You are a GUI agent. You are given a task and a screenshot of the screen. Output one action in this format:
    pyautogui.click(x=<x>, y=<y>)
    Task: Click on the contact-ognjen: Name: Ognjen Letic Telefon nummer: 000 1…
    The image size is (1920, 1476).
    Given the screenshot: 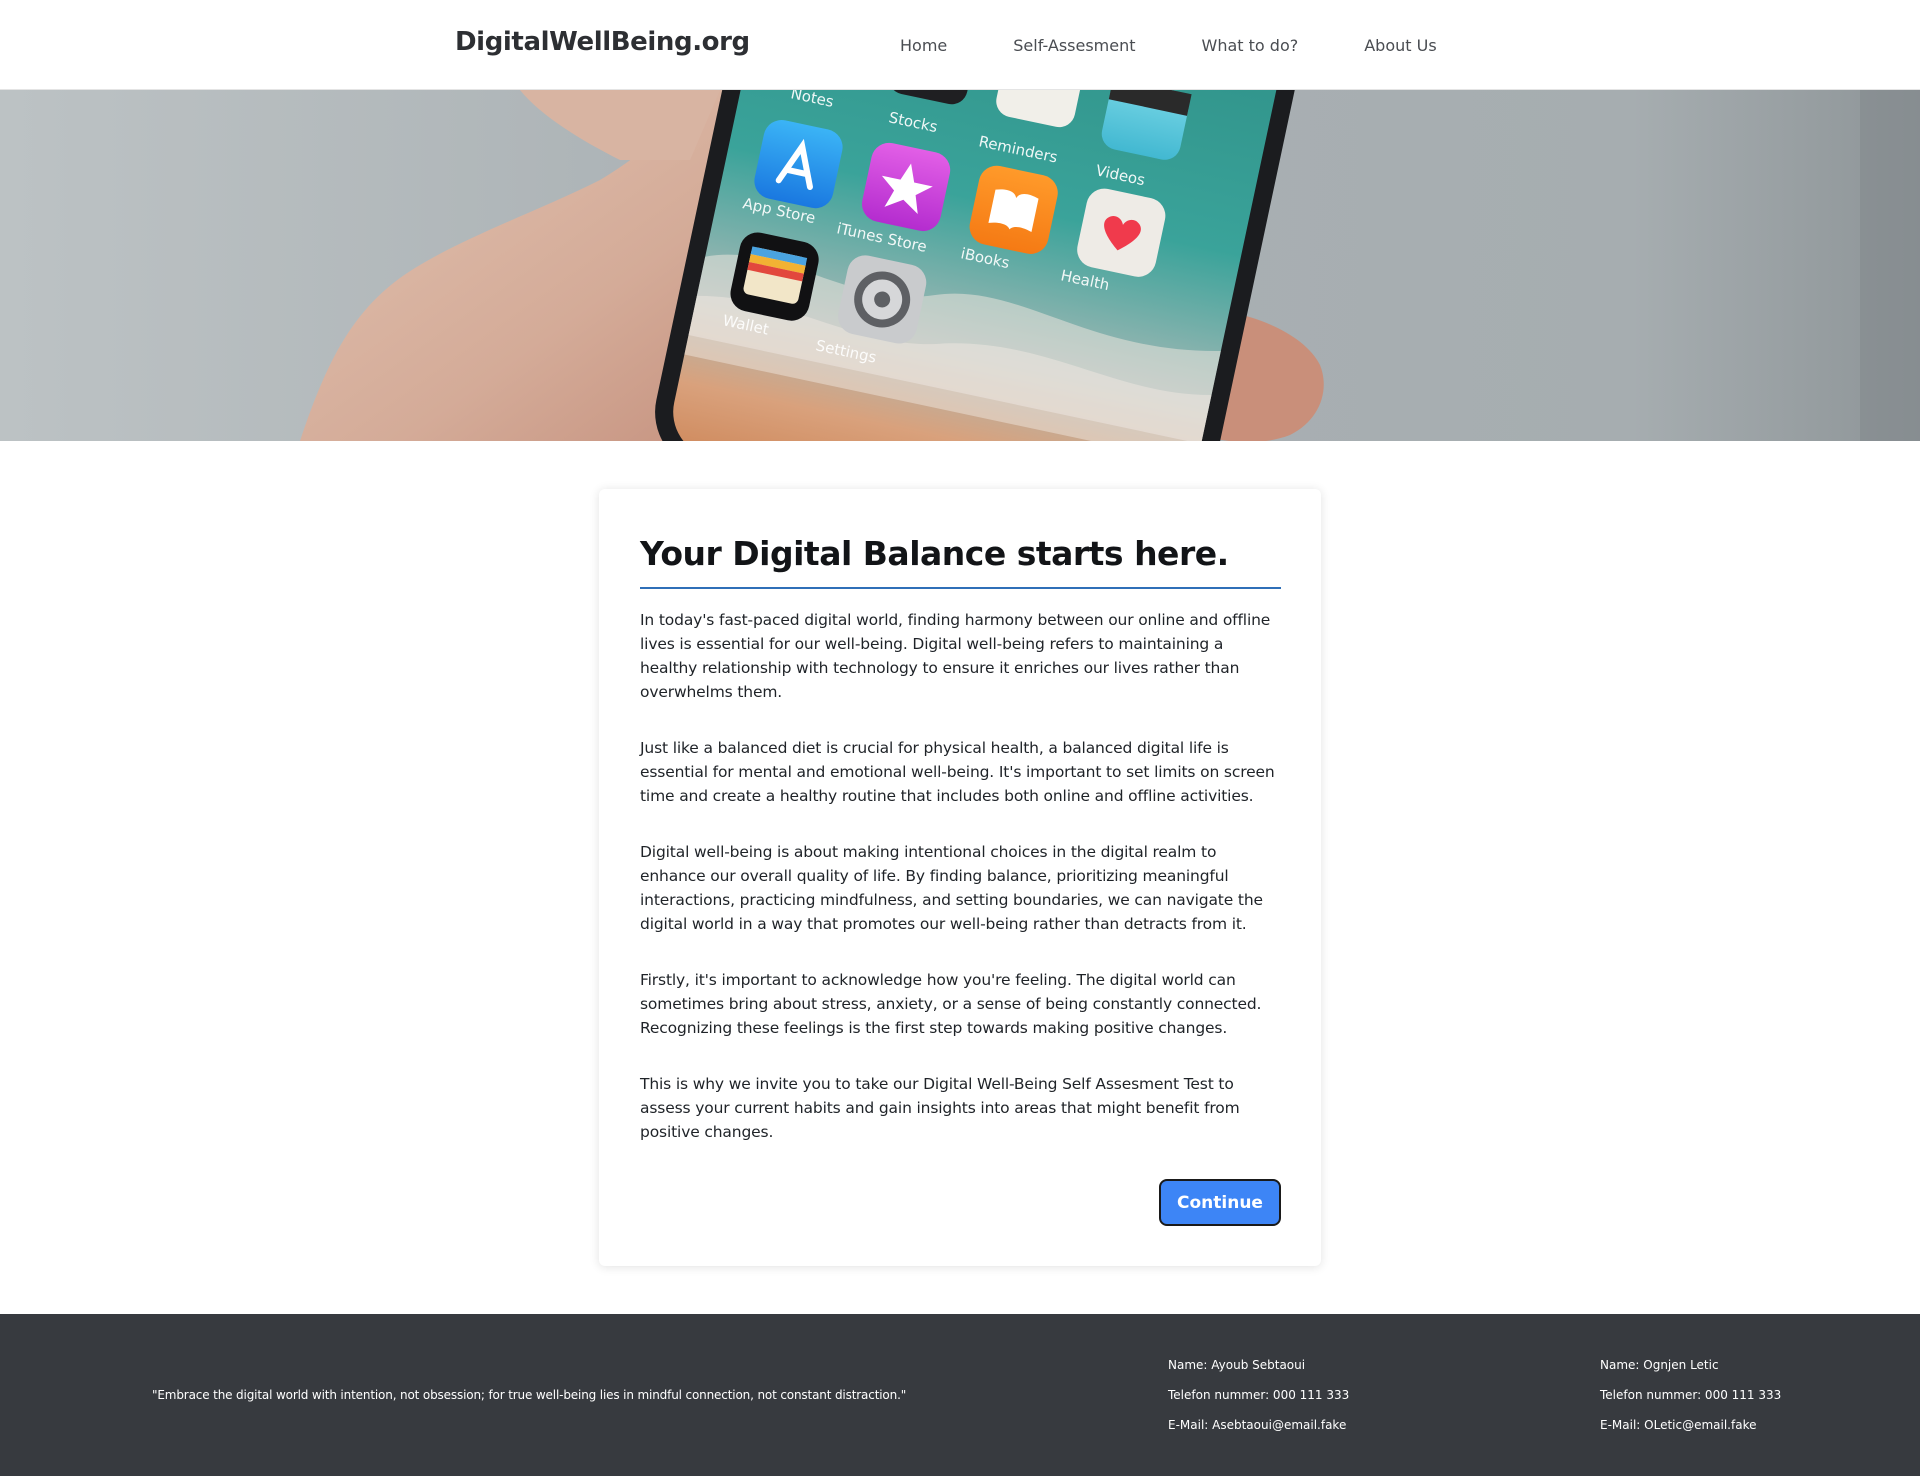 What is the action you would take?
    pyautogui.click(x=1690, y=1401)
    